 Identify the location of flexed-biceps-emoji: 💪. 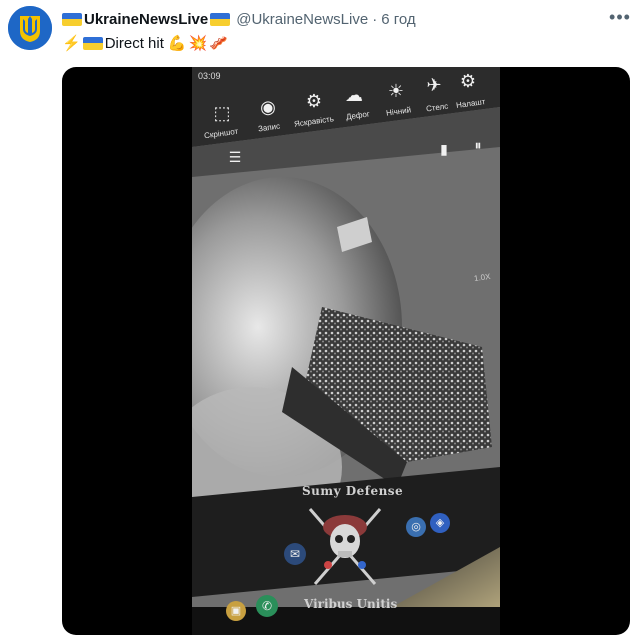
(177, 43).